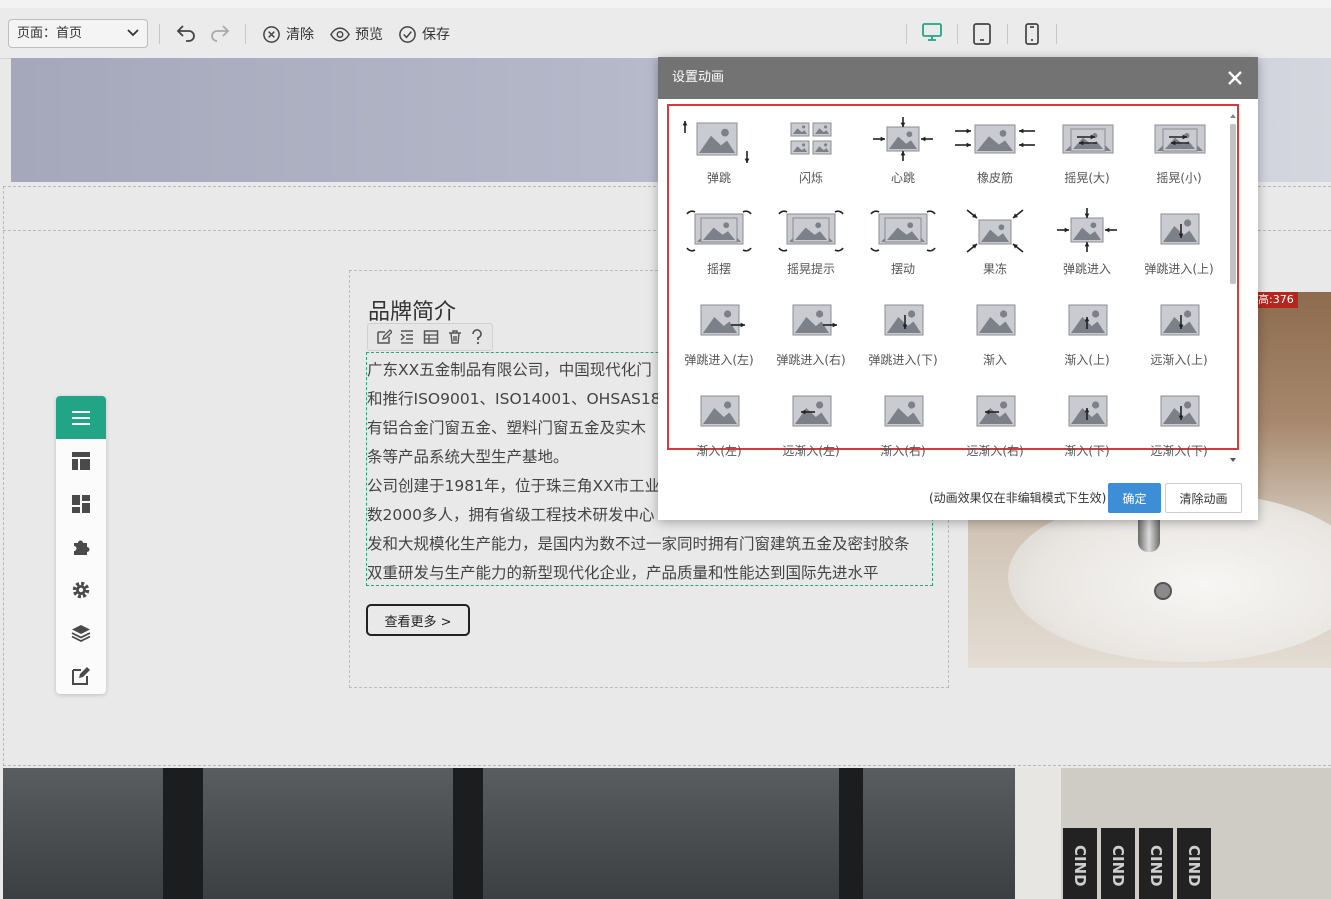 This screenshot has height=899, width=1331. Describe the element at coordinates (1179, 252) in the screenshot. I see `animation-option: 弹跳进入(上)` at that location.